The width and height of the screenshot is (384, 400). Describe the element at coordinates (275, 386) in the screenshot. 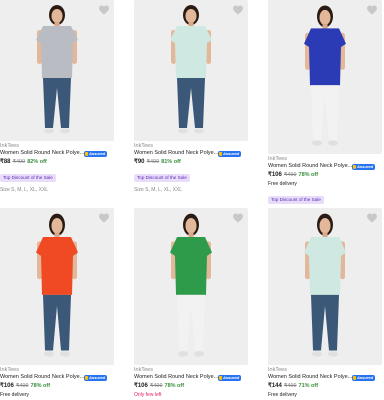

I see `product-price: ₹144` at that location.